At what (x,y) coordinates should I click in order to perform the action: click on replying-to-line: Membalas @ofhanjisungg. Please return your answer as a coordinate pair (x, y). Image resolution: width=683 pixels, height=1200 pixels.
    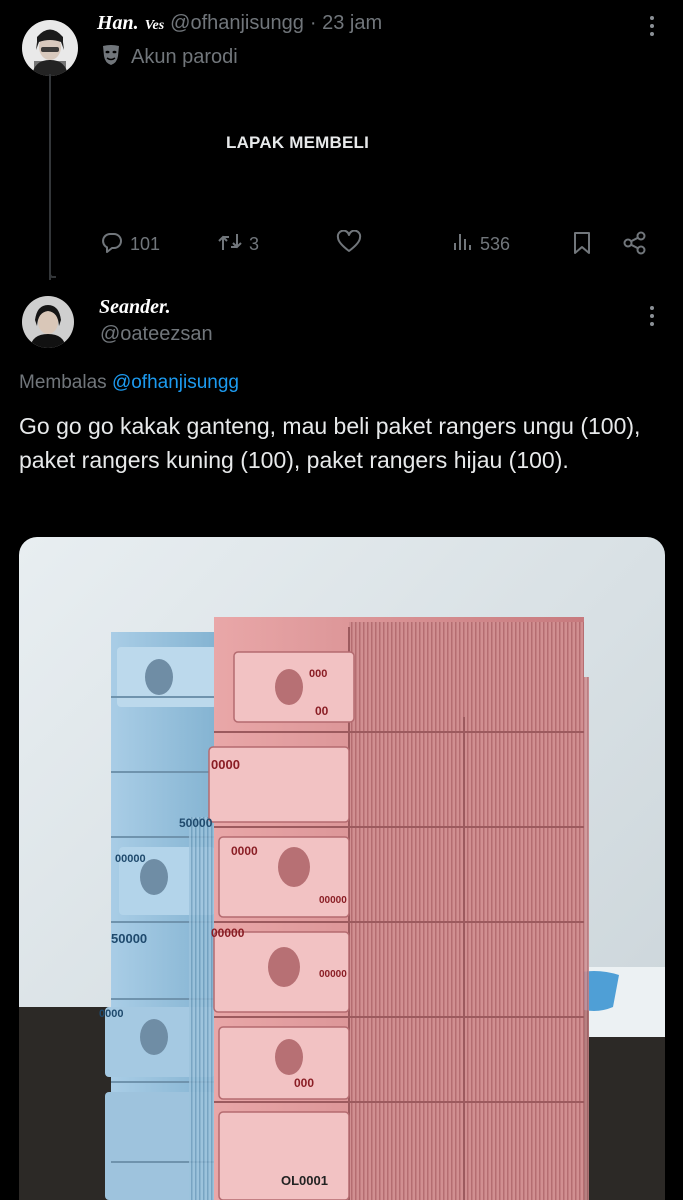
    Looking at the image, I should click on (129, 383).